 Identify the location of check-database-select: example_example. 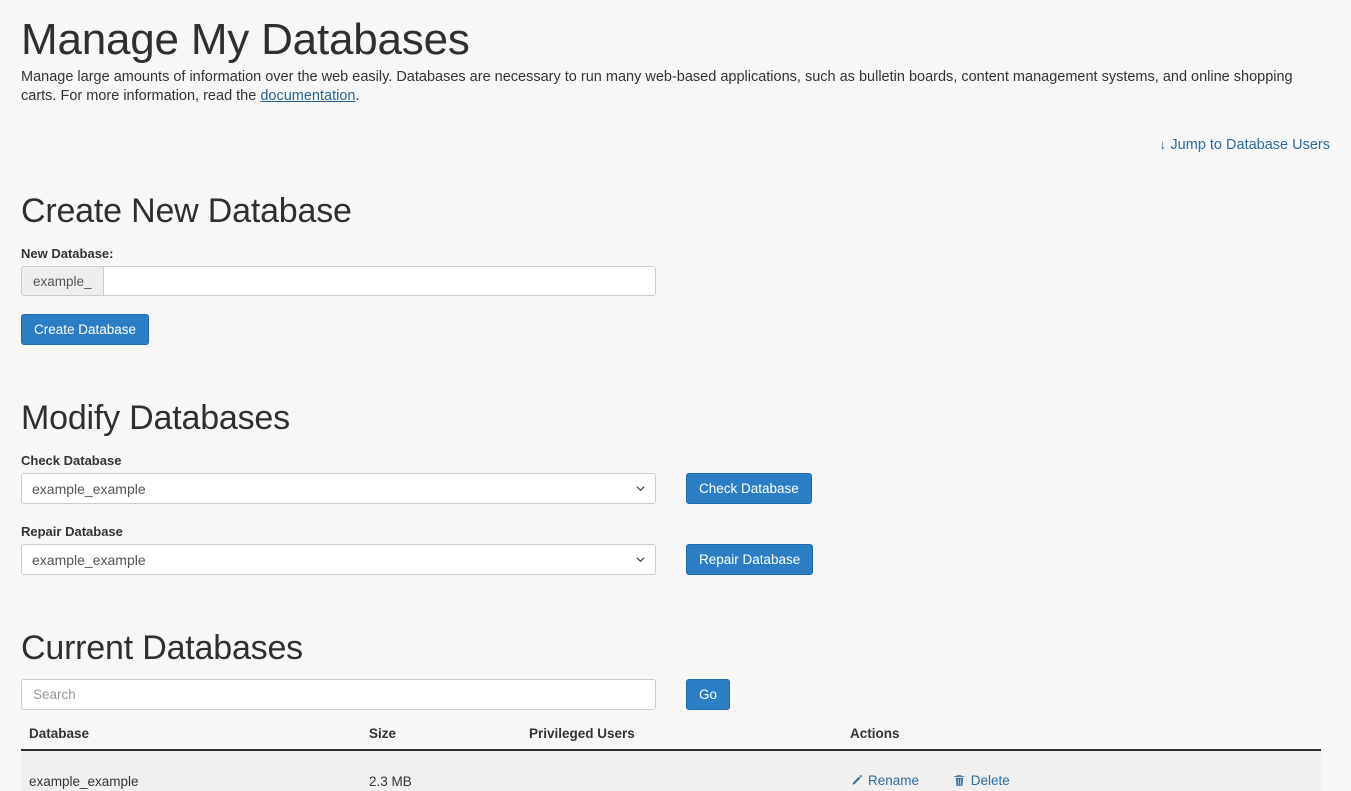
(338, 488).